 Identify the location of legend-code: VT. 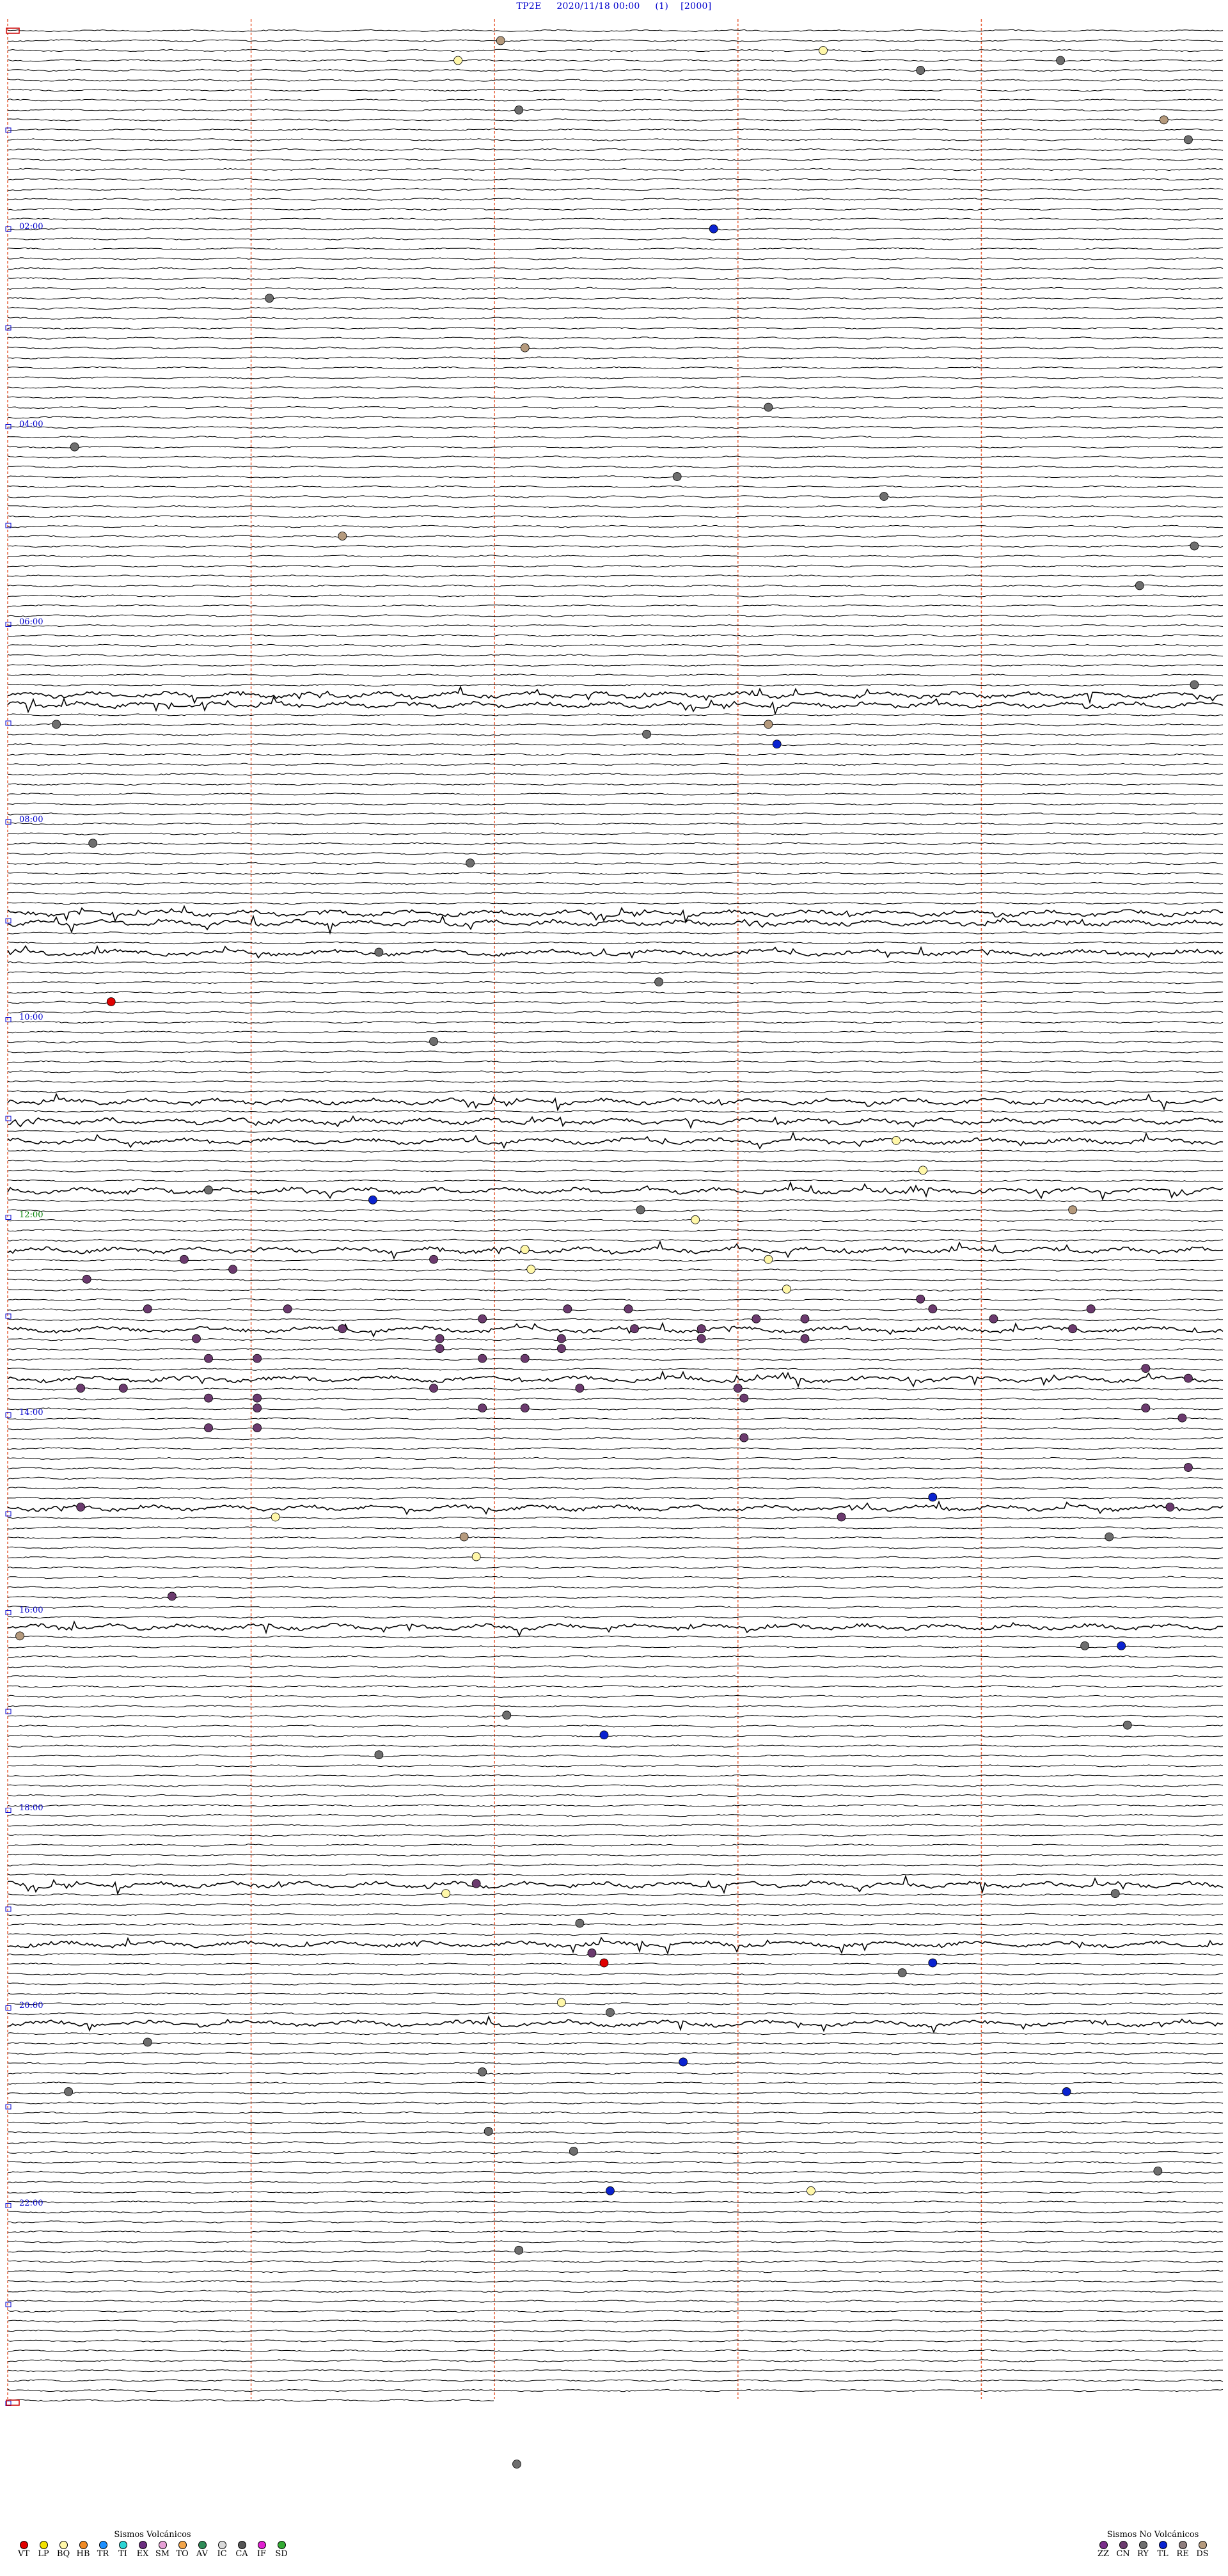
(23, 2554).